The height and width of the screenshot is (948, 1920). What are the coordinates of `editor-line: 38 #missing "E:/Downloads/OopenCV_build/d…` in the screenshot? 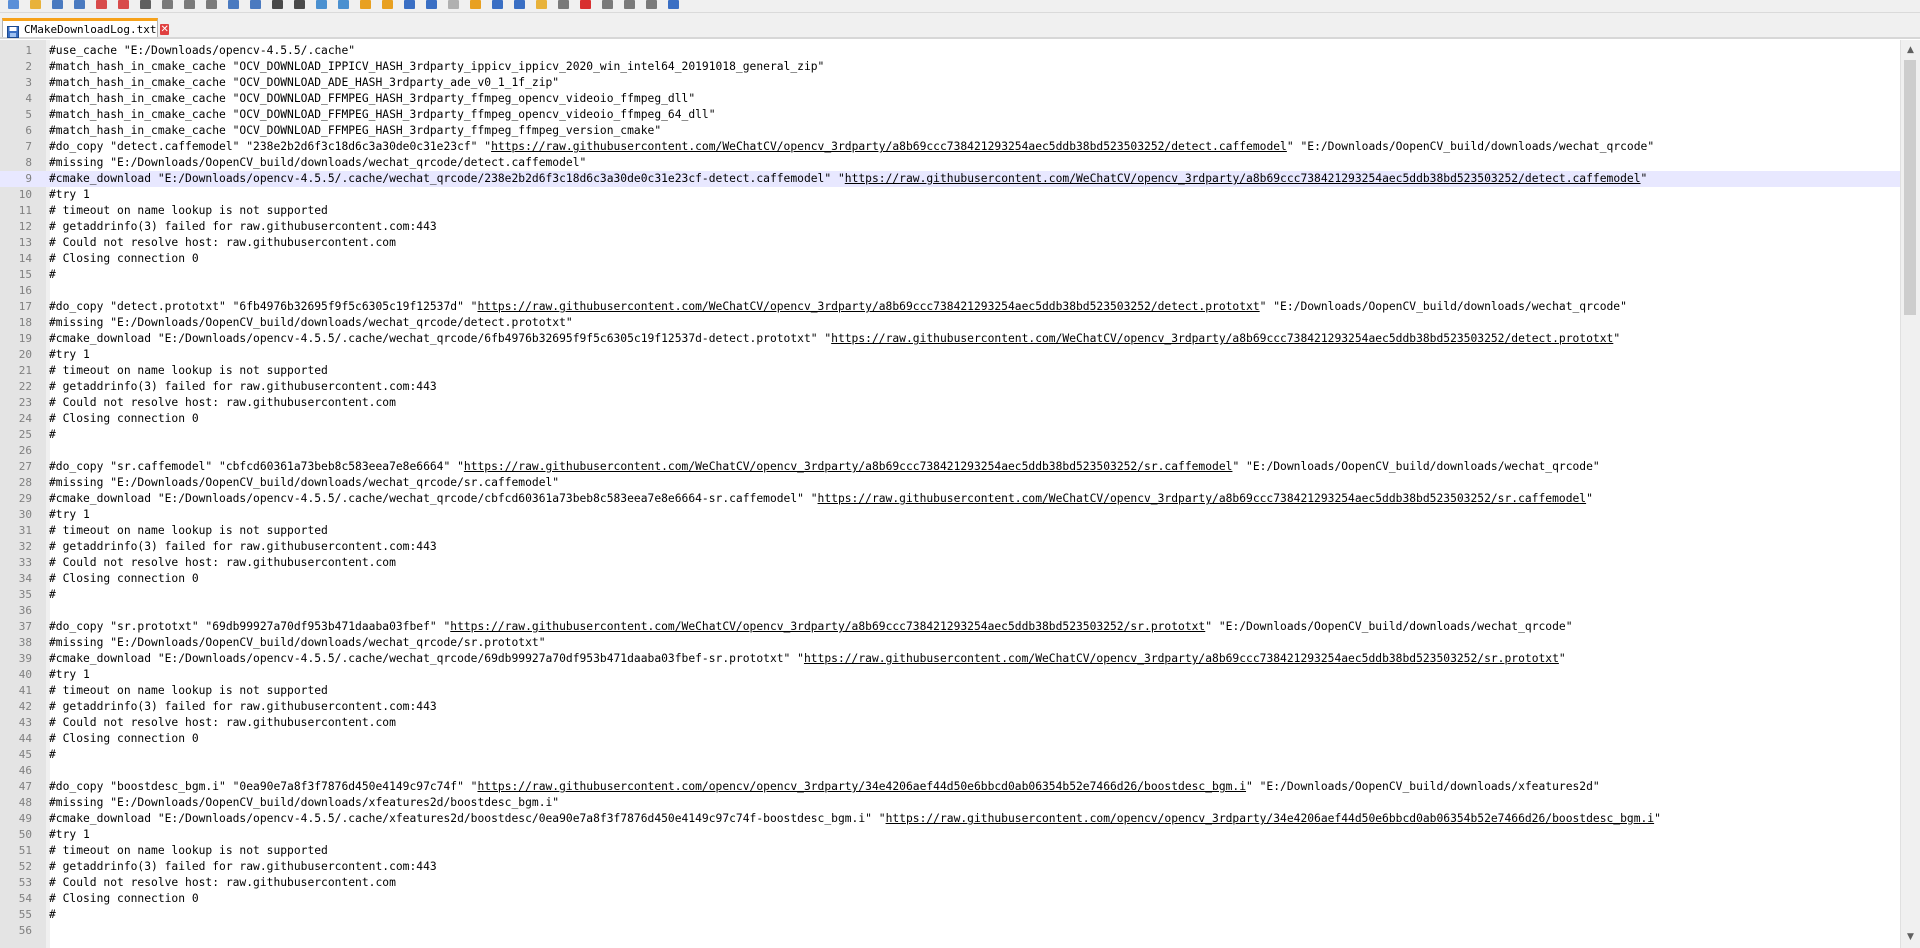 It's located at (950, 643).